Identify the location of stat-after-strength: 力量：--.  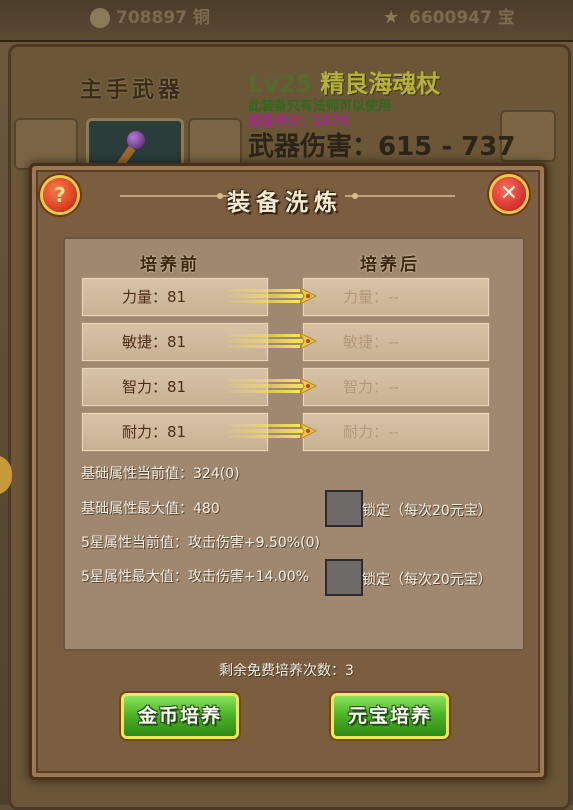
(396, 297).